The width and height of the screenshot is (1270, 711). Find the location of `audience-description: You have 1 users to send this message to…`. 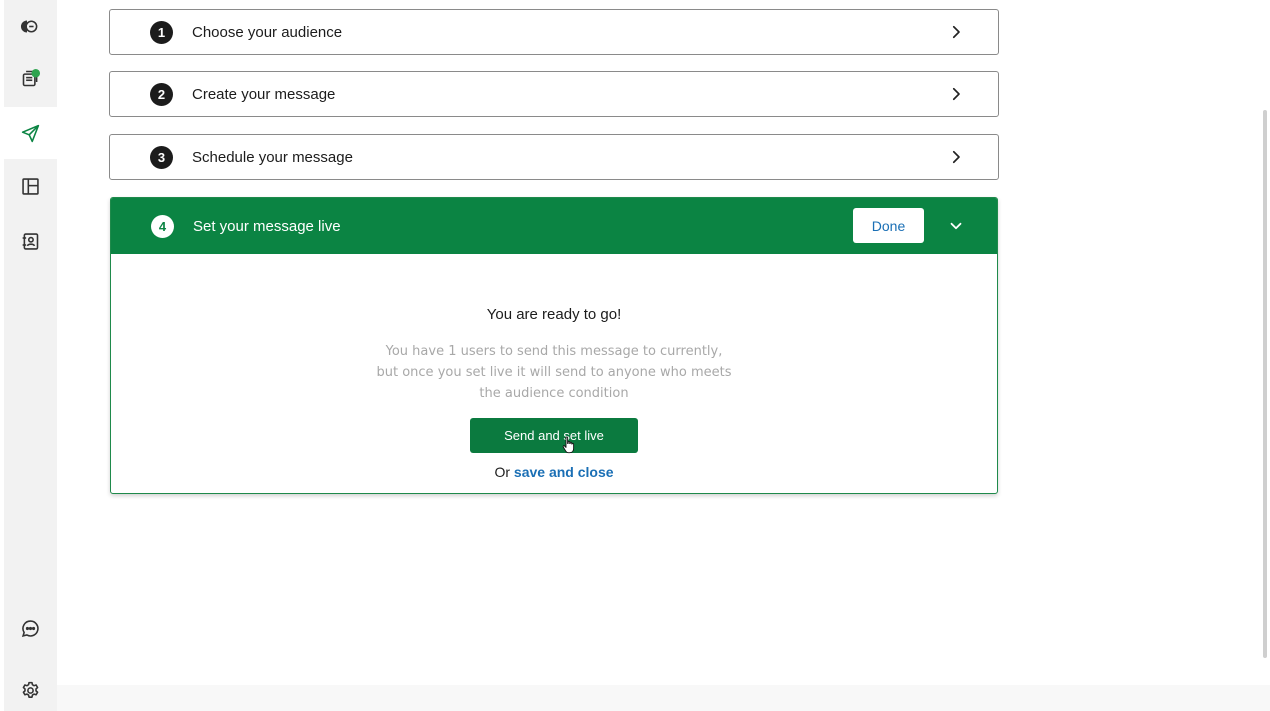

audience-description: You have 1 users to send this message to… is located at coordinates (554, 372).